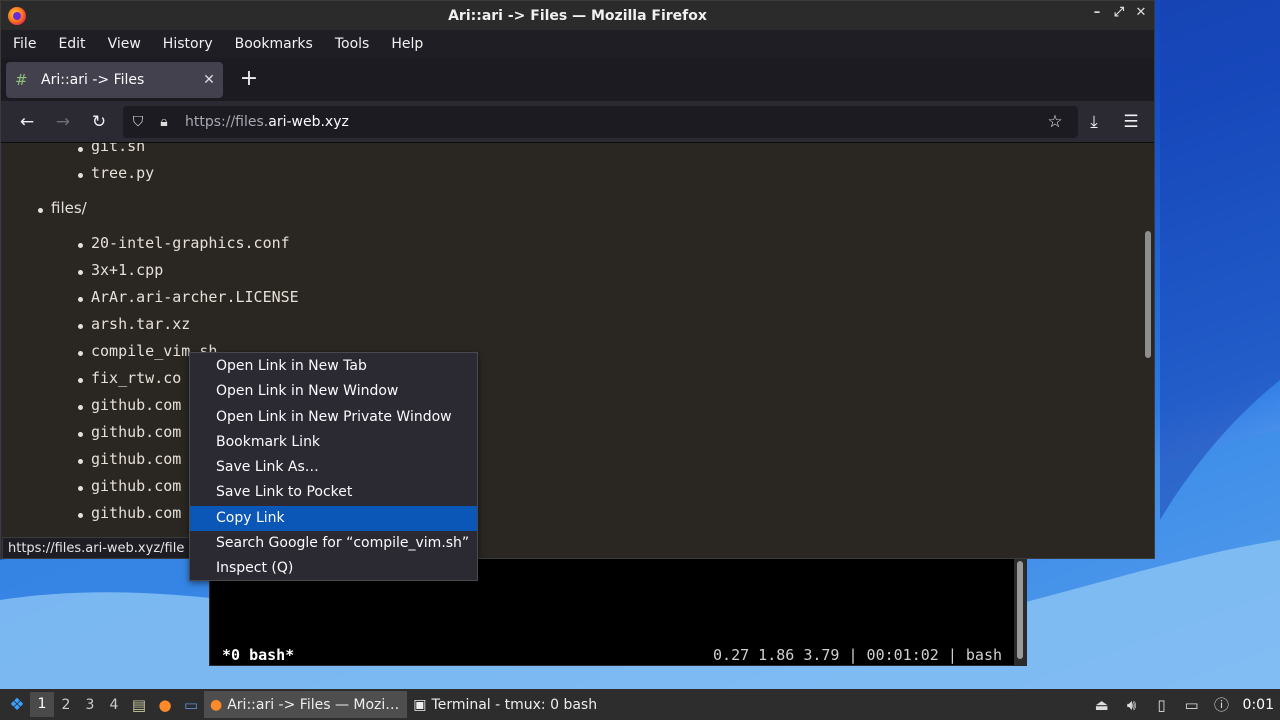 Image resolution: width=1280 pixels, height=720 pixels. I want to click on tab-close-icon: ✕, so click(209, 80).